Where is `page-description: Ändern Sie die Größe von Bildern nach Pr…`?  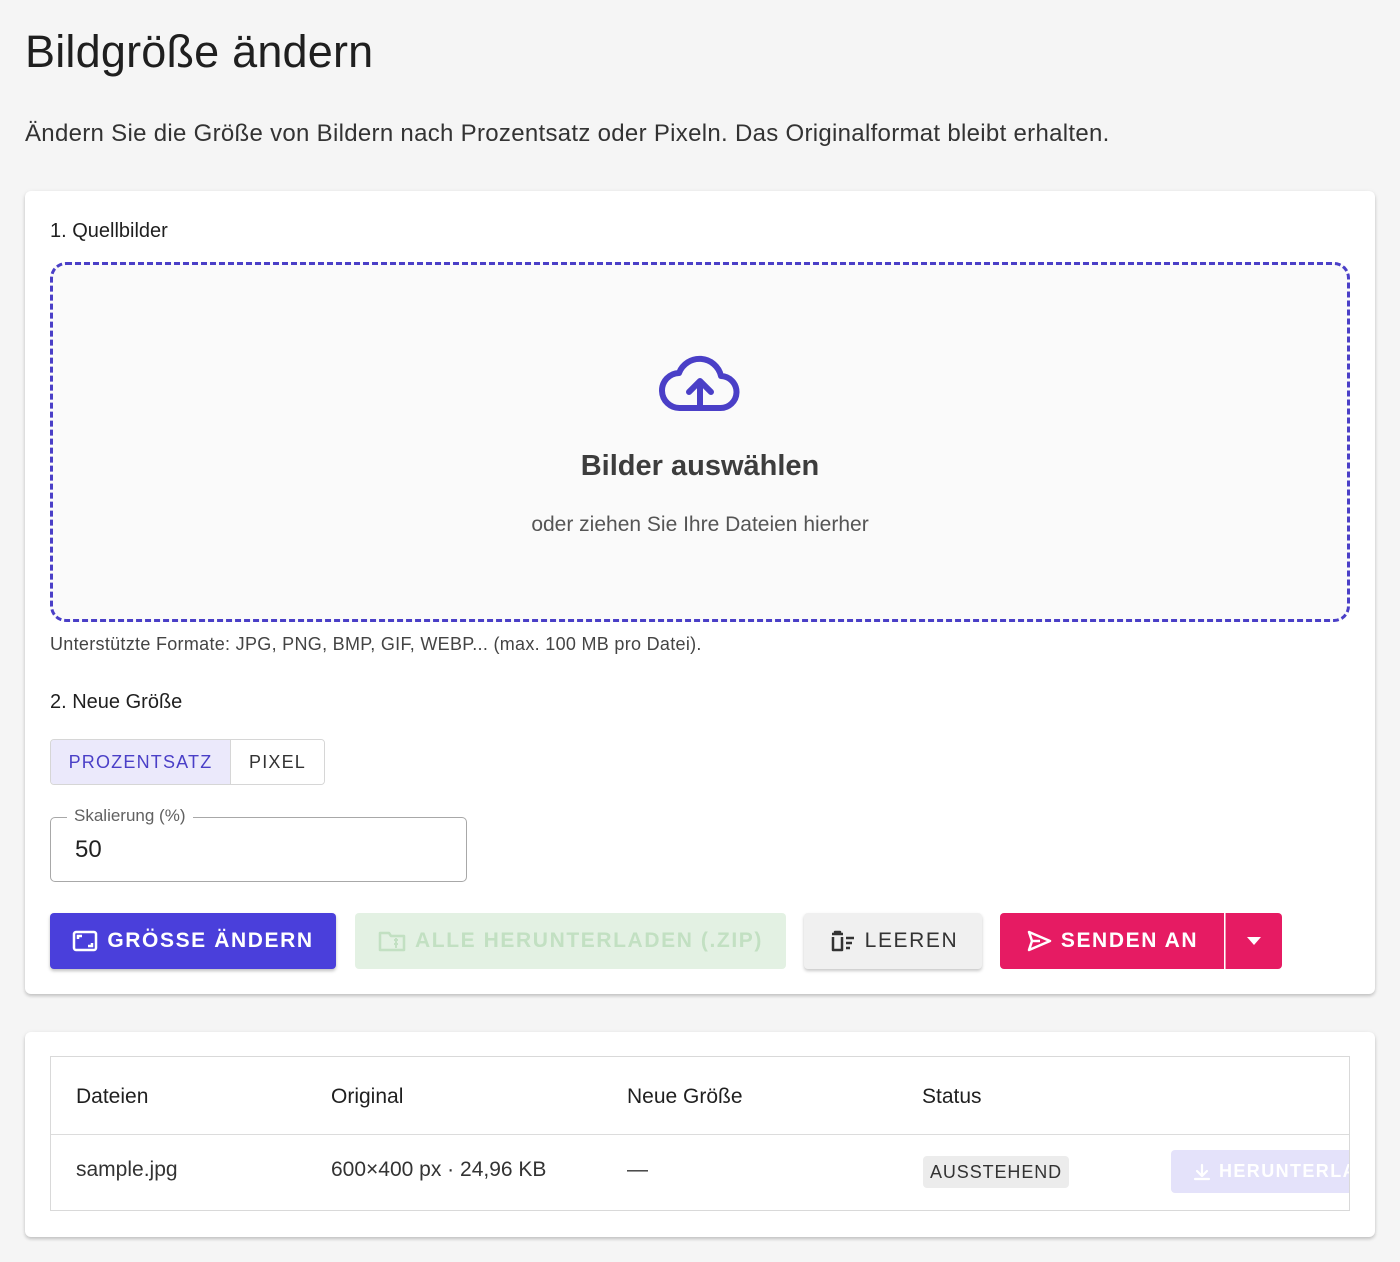
page-description: Ändern Sie die Größe von Bildern nach Pr… is located at coordinates (567, 133).